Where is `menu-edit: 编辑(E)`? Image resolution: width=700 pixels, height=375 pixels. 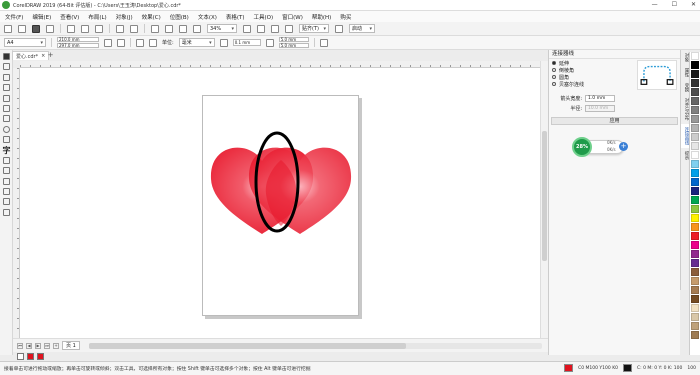 menu-edit: 编辑(E) is located at coordinates (41, 17).